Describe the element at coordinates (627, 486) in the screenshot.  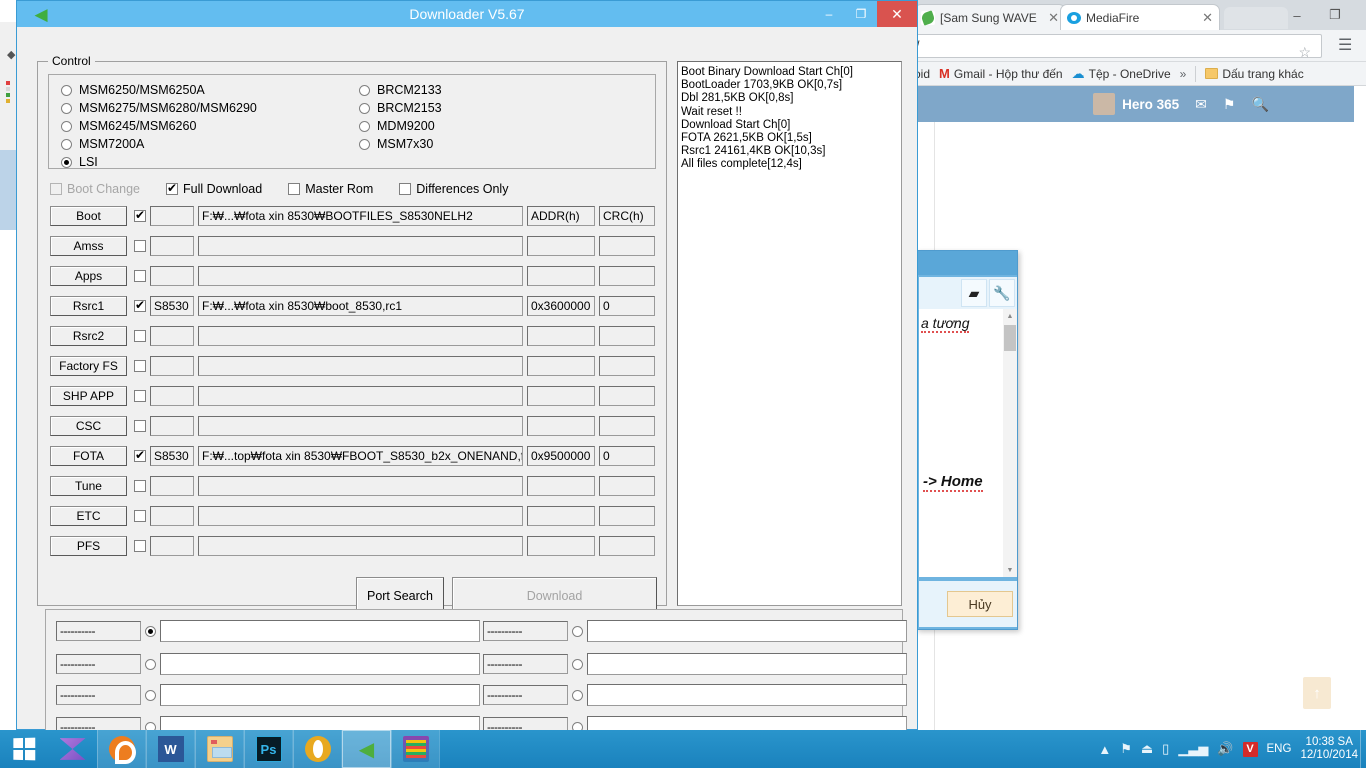
I see `file-crc-tune` at that location.